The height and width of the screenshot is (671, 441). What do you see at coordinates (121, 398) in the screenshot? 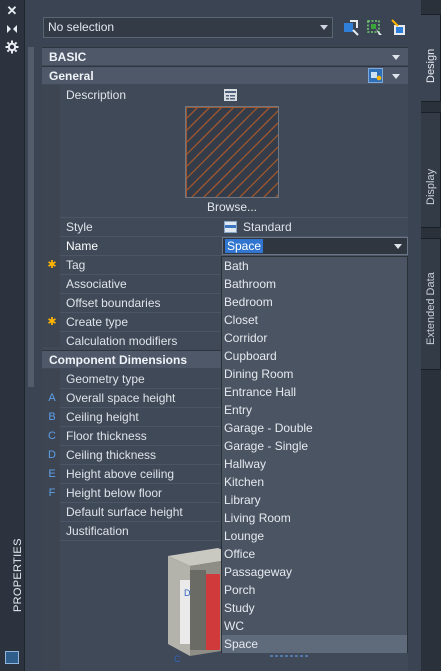
I see `overall-space-height-label: Overall space height` at bounding box center [121, 398].